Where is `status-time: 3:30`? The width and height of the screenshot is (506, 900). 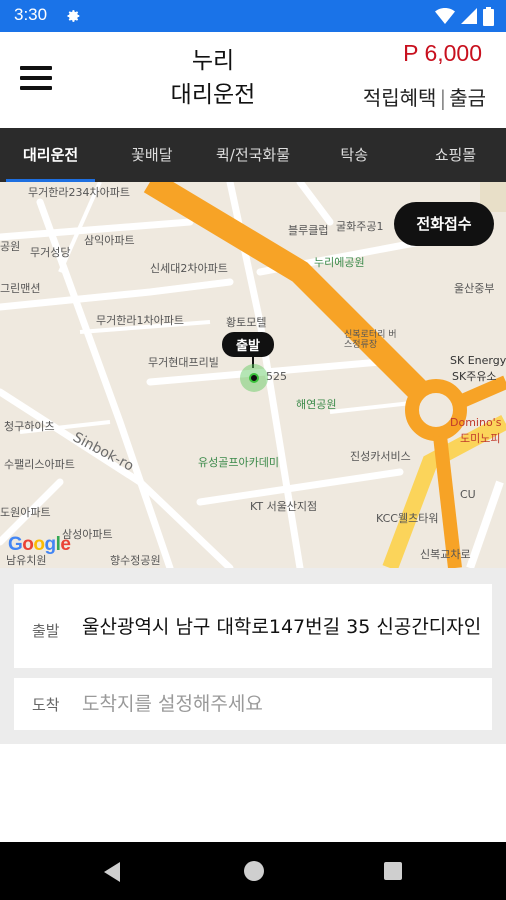 status-time: 3:30 is located at coordinates (31, 14).